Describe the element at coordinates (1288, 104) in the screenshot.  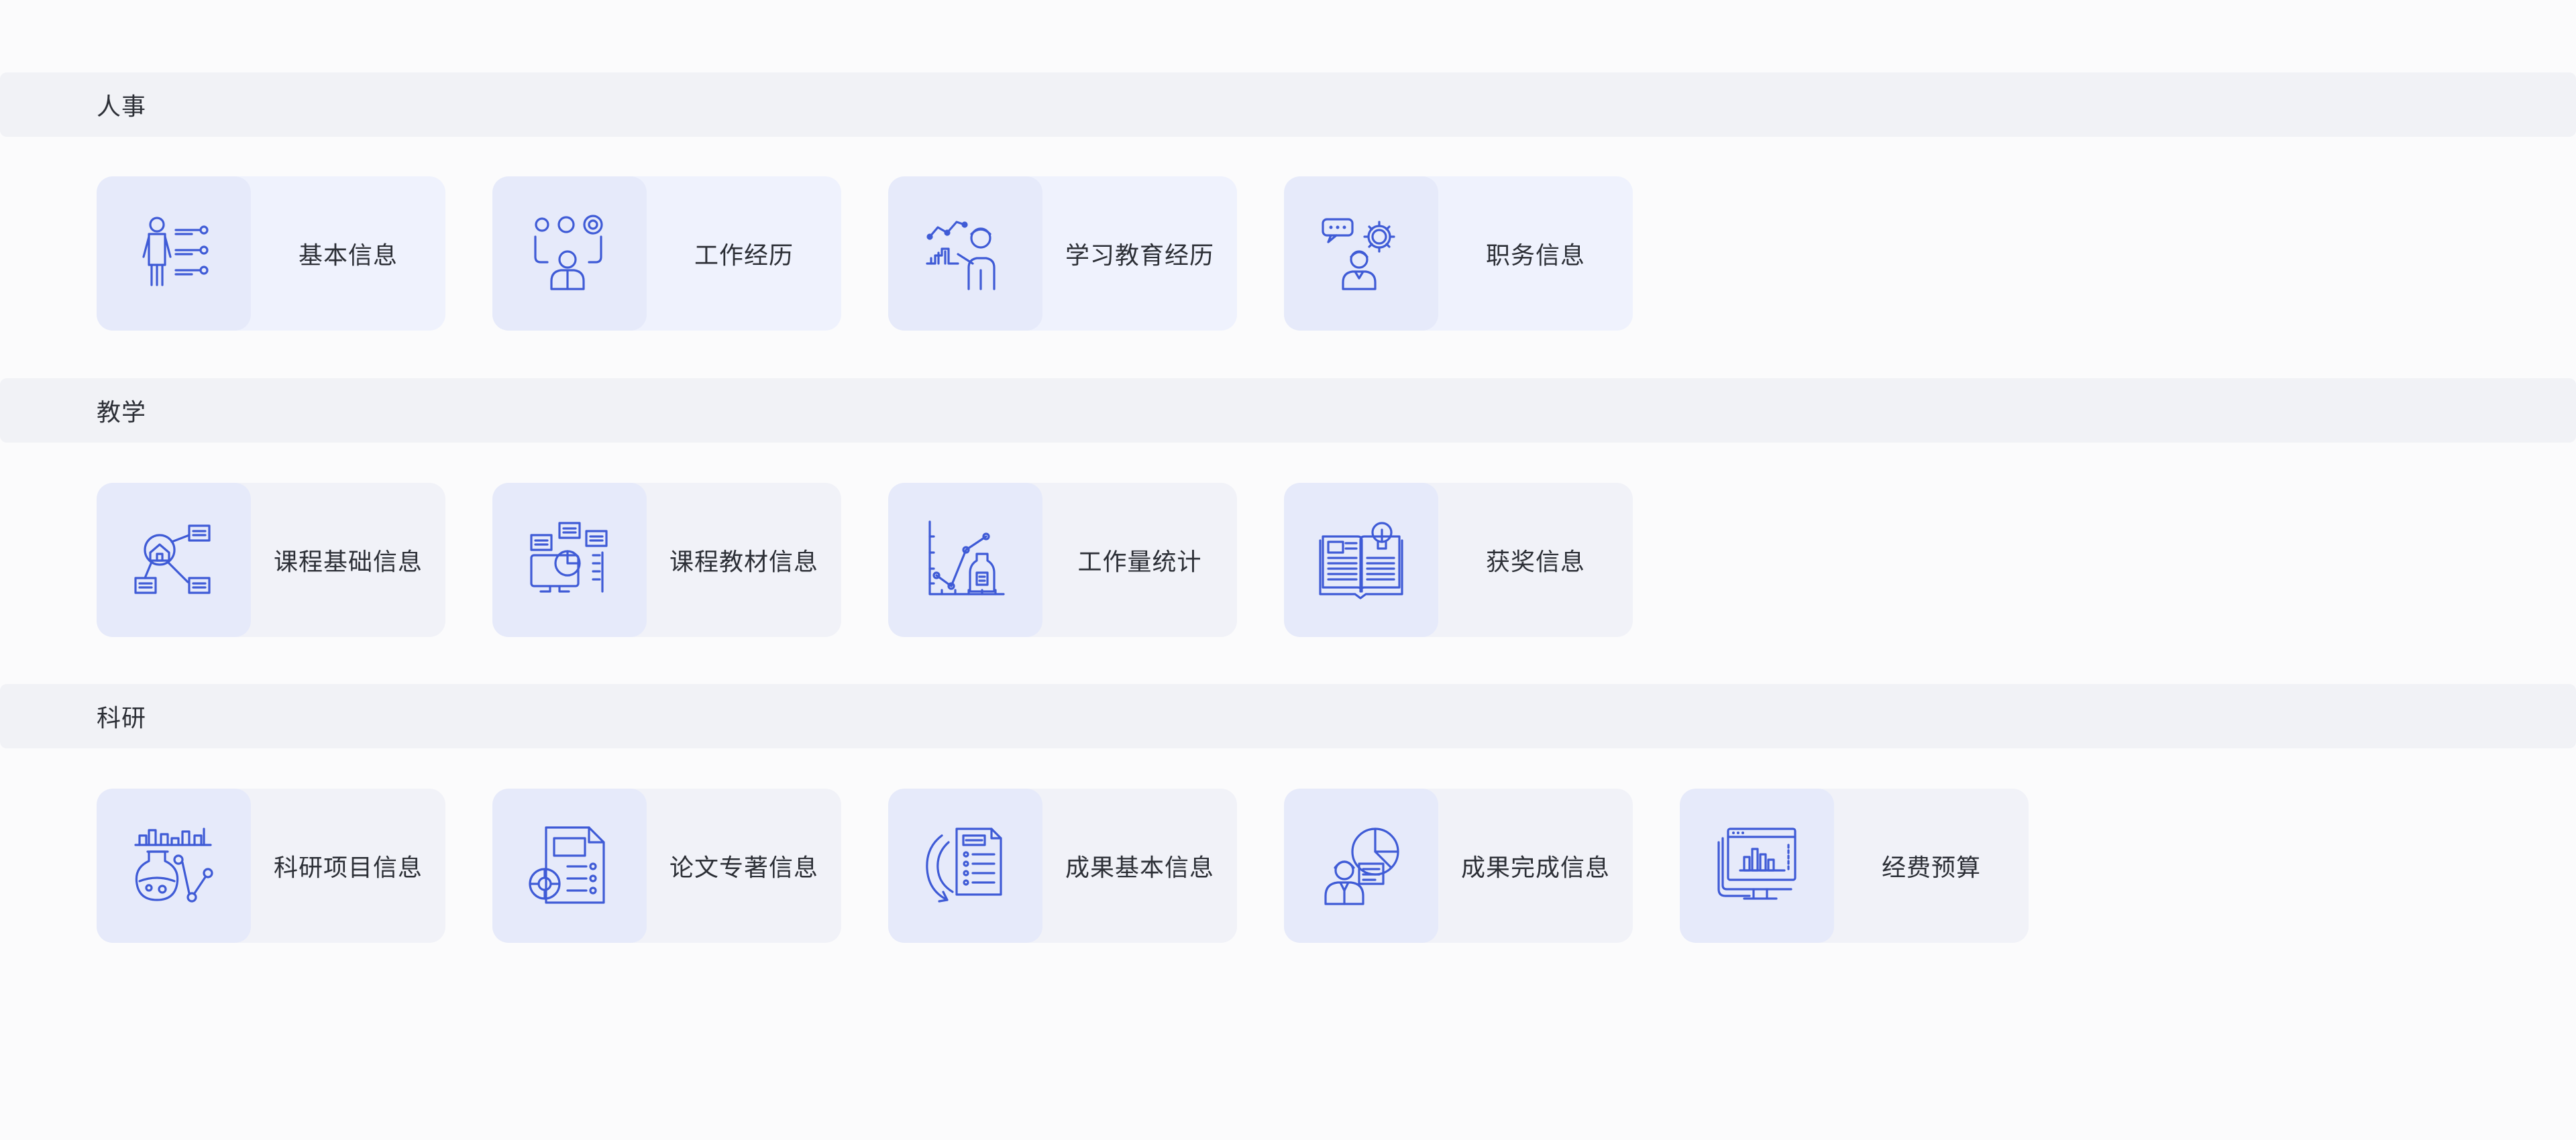
I see `section-header-personnel: 人事` at that location.